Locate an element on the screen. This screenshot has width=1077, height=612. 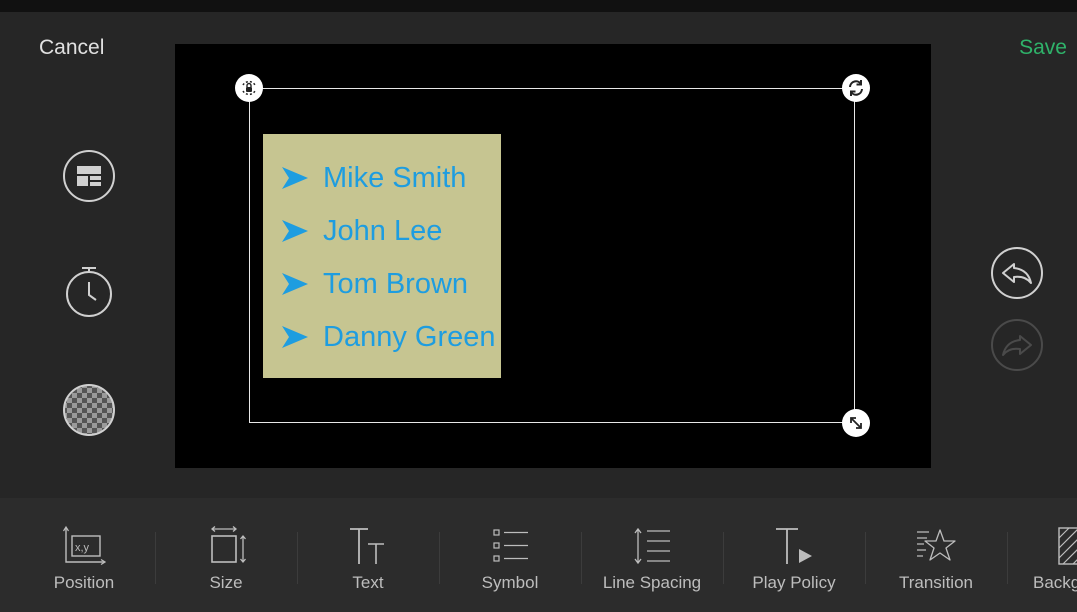
toolbar-line-spacing: Line Spacing is located at coordinates (652, 555).